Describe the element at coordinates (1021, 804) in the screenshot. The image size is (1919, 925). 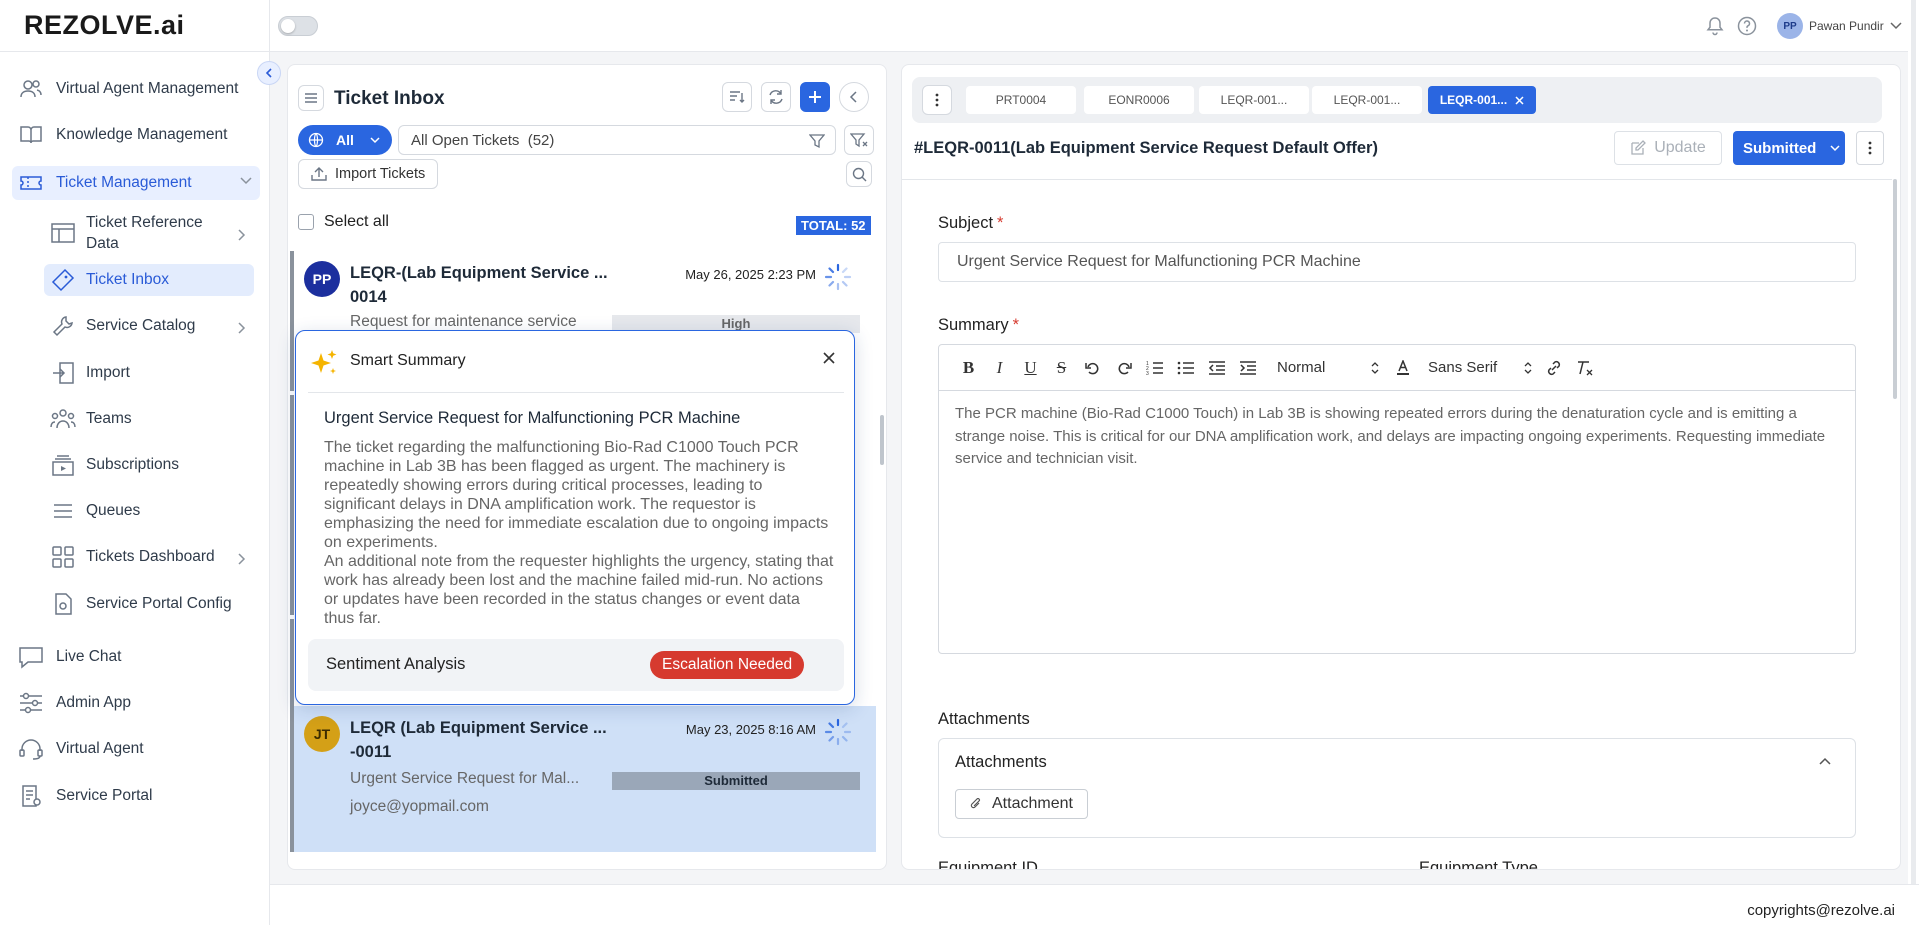
I see `add-attachment-button: Attachment` at that location.